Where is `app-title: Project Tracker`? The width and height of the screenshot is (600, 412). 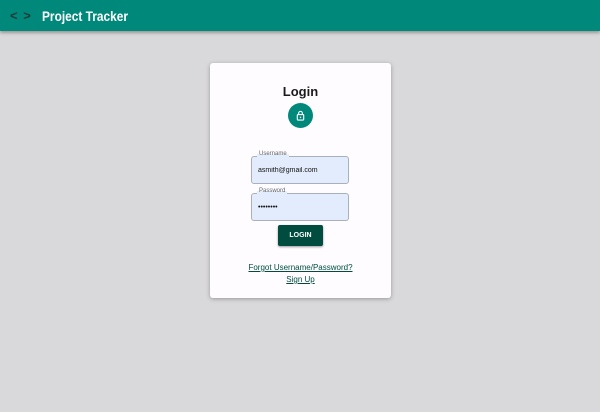
app-title: Project Tracker is located at coordinates (84, 15).